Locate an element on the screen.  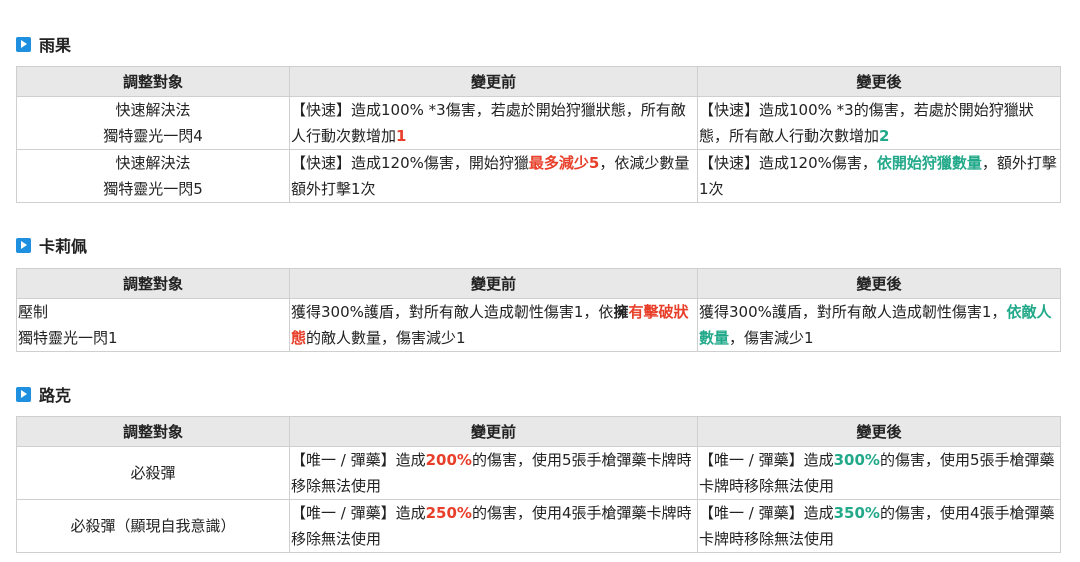
target-line: 獨特靈光一閃5 is located at coordinates (153, 189).